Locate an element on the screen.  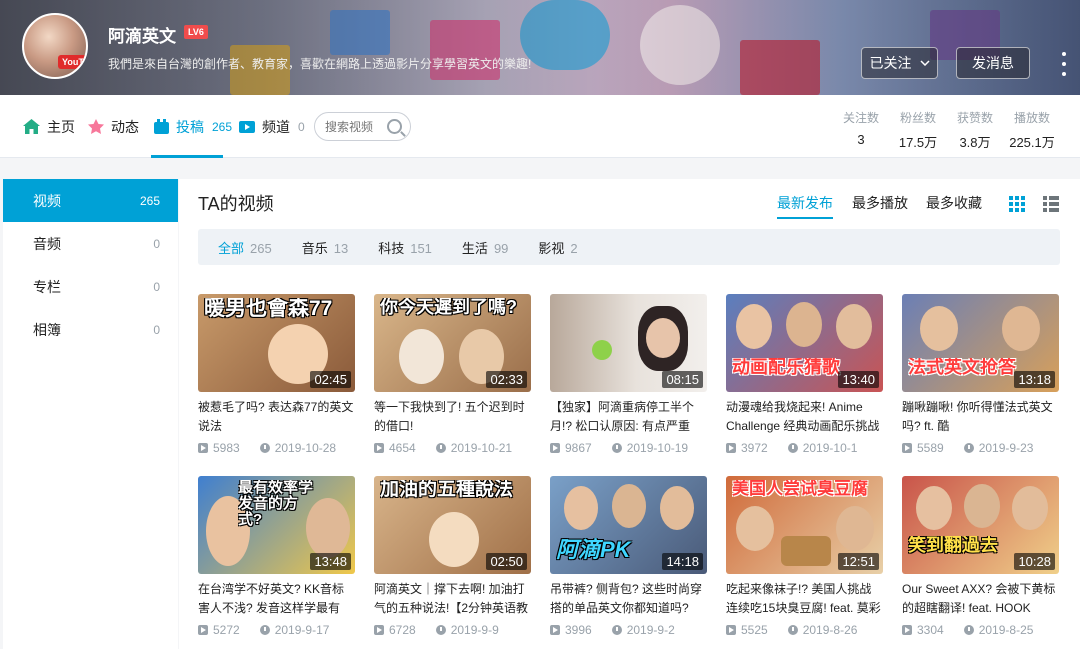
video-meta: 3972 2019-10-1 is located at coordinates (804, 448).